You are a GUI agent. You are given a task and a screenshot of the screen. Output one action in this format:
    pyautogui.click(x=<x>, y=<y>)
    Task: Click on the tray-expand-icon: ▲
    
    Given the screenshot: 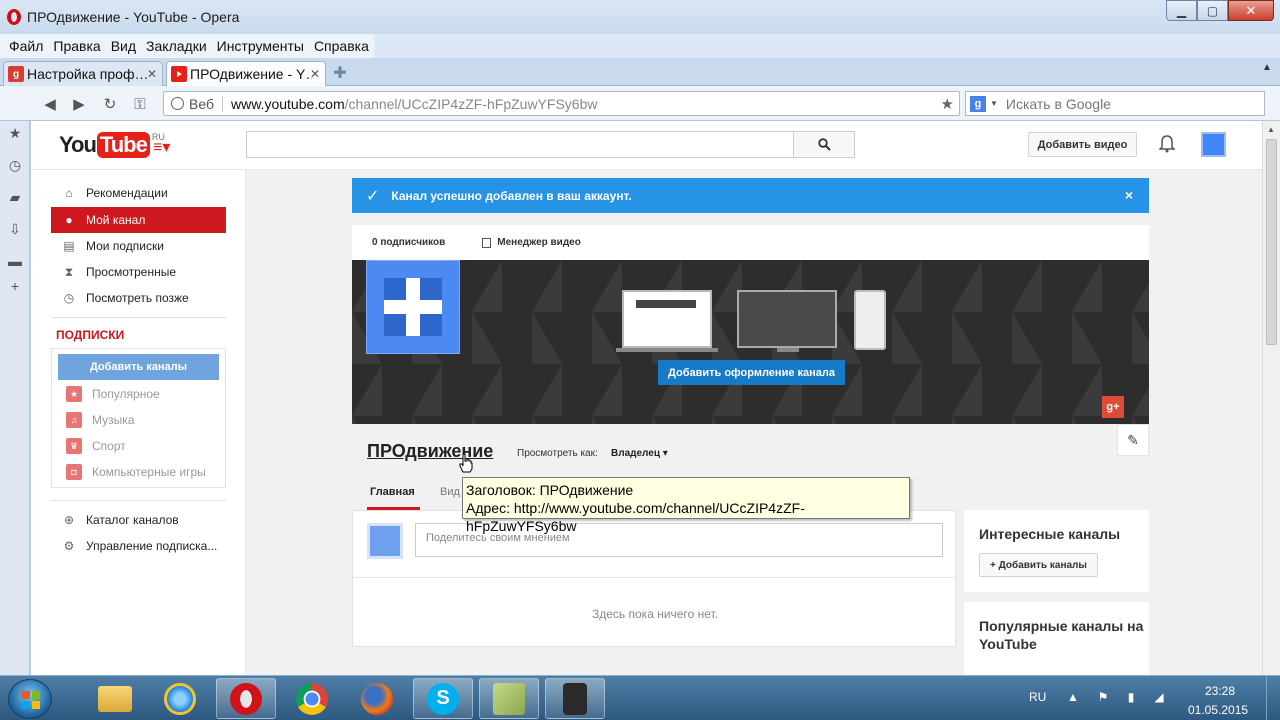 What is the action you would take?
    pyautogui.click(x=1073, y=697)
    